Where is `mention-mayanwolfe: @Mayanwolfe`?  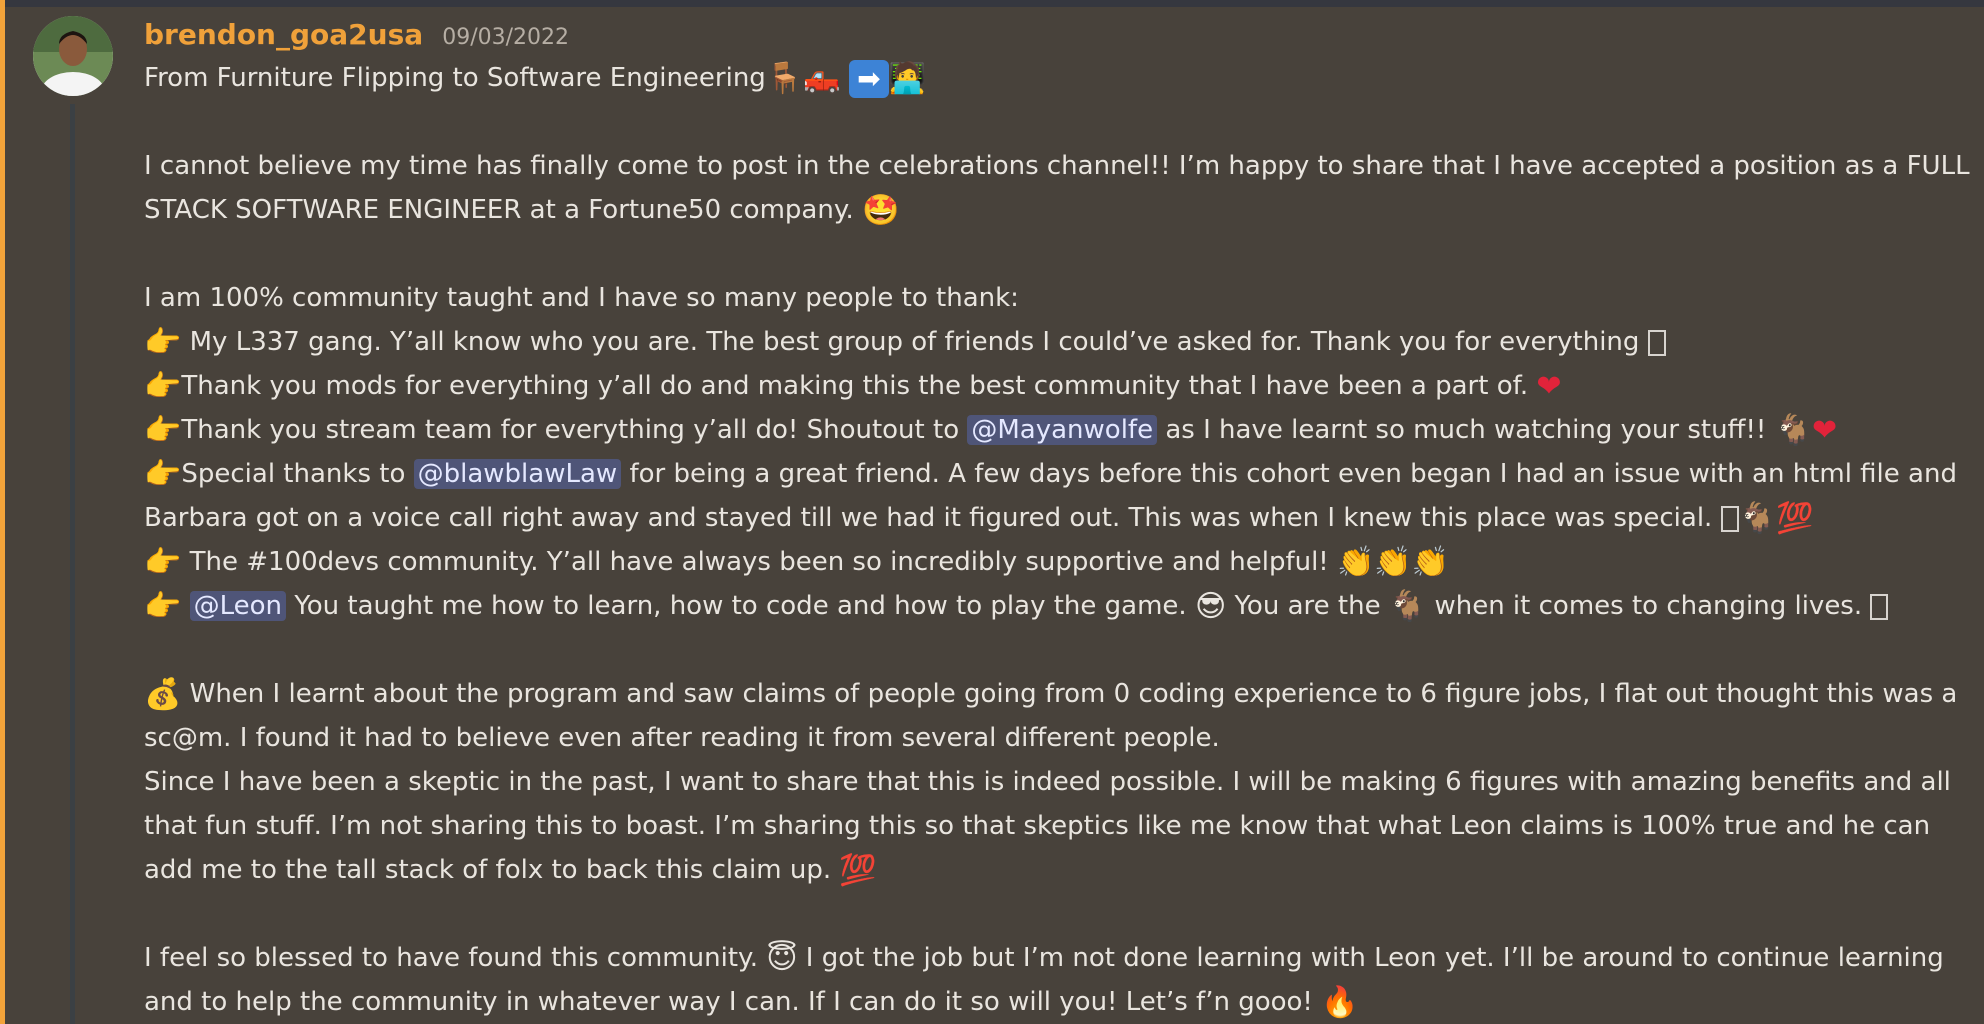
mention-mayanwolfe: @Mayanwolfe is located at coordinates (1062, 430).